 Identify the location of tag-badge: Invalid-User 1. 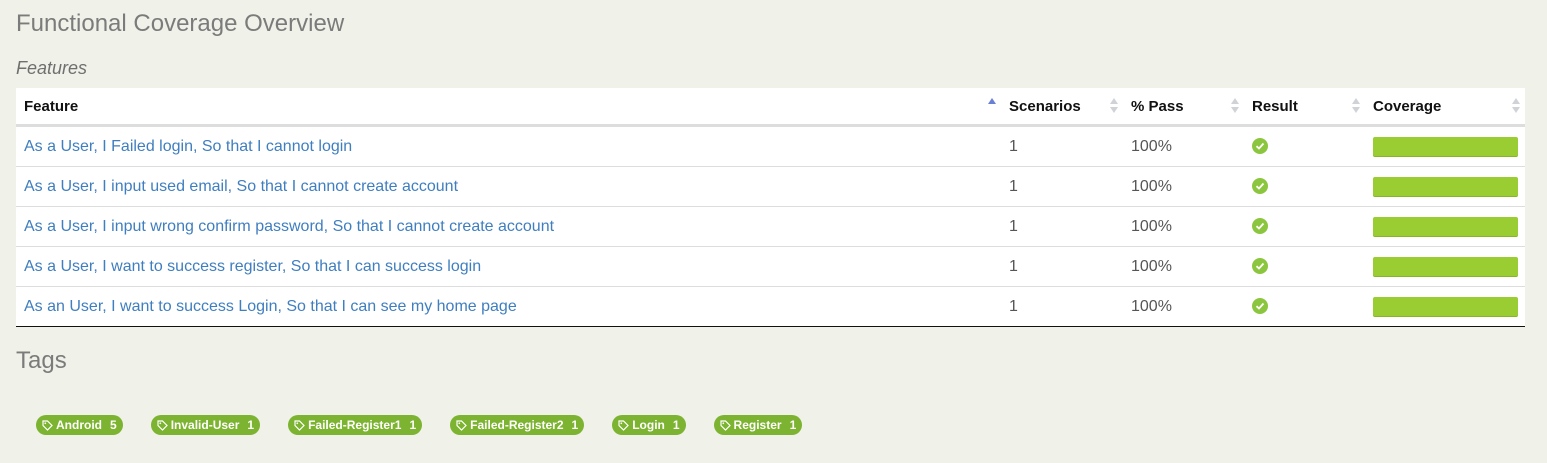
(205, 425).